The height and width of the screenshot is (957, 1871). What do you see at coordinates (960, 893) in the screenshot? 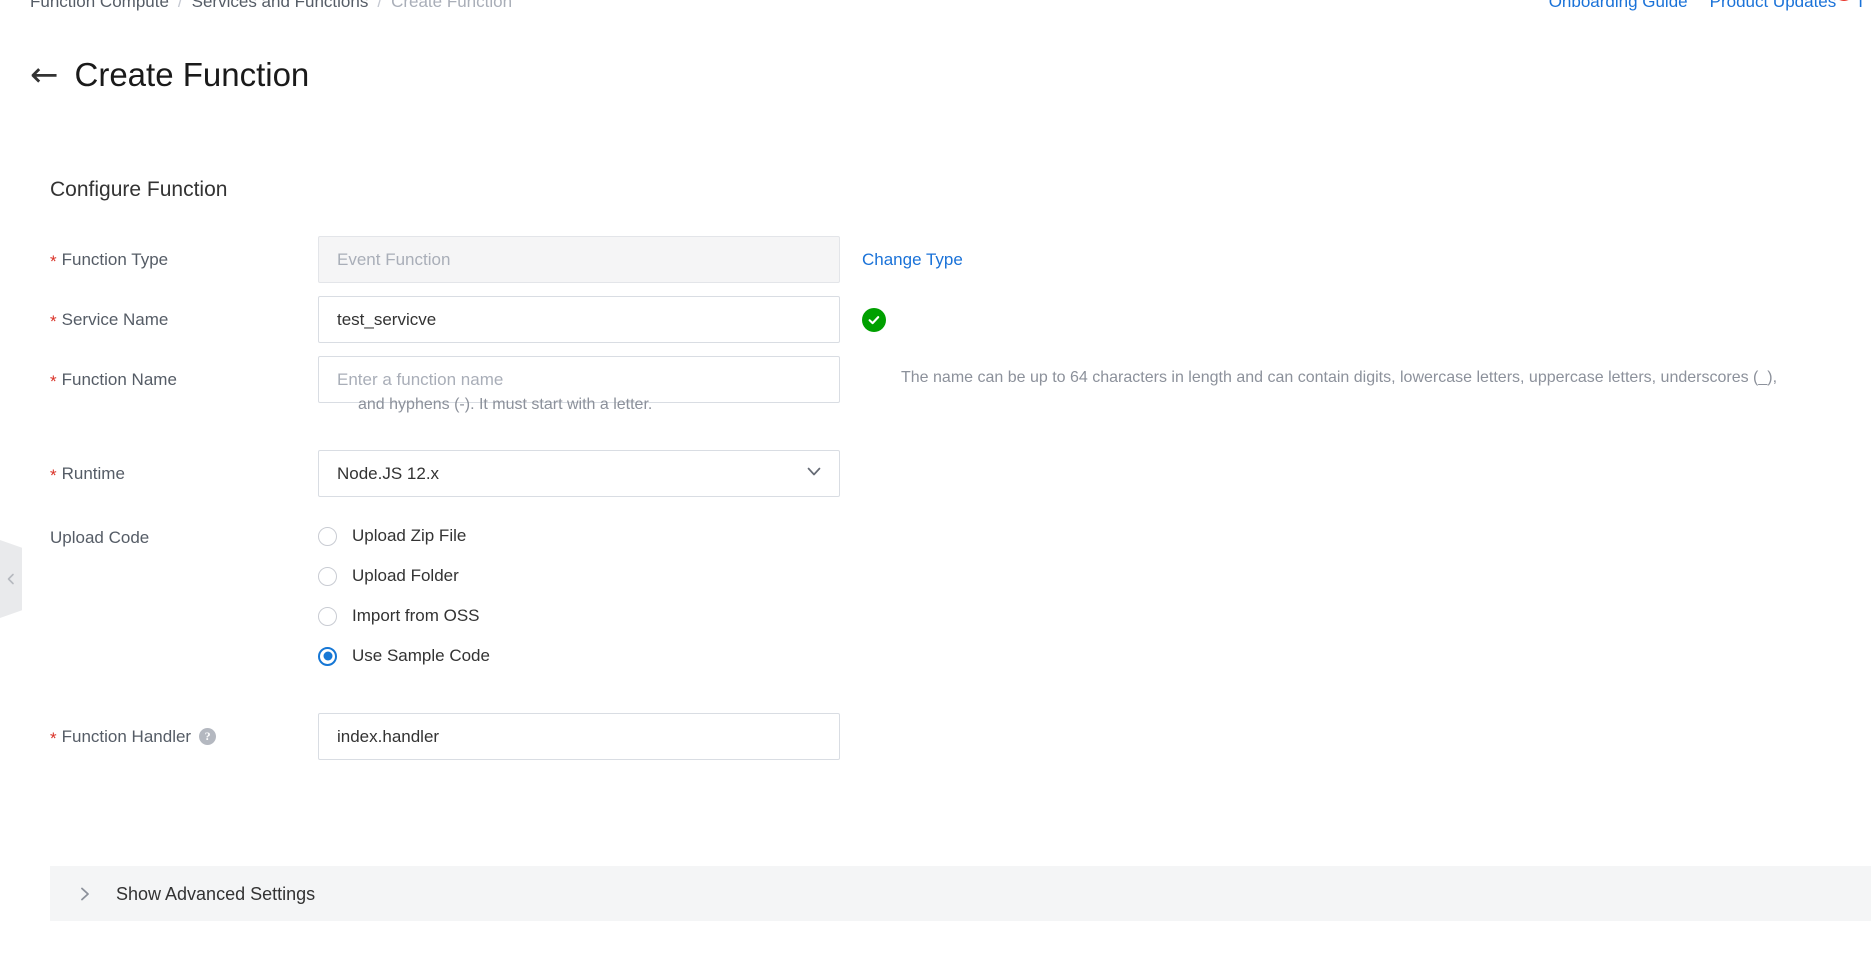
I see `show-advanced-settings-toggle: Show Advanced Settings` at bounding box center [960, 893].